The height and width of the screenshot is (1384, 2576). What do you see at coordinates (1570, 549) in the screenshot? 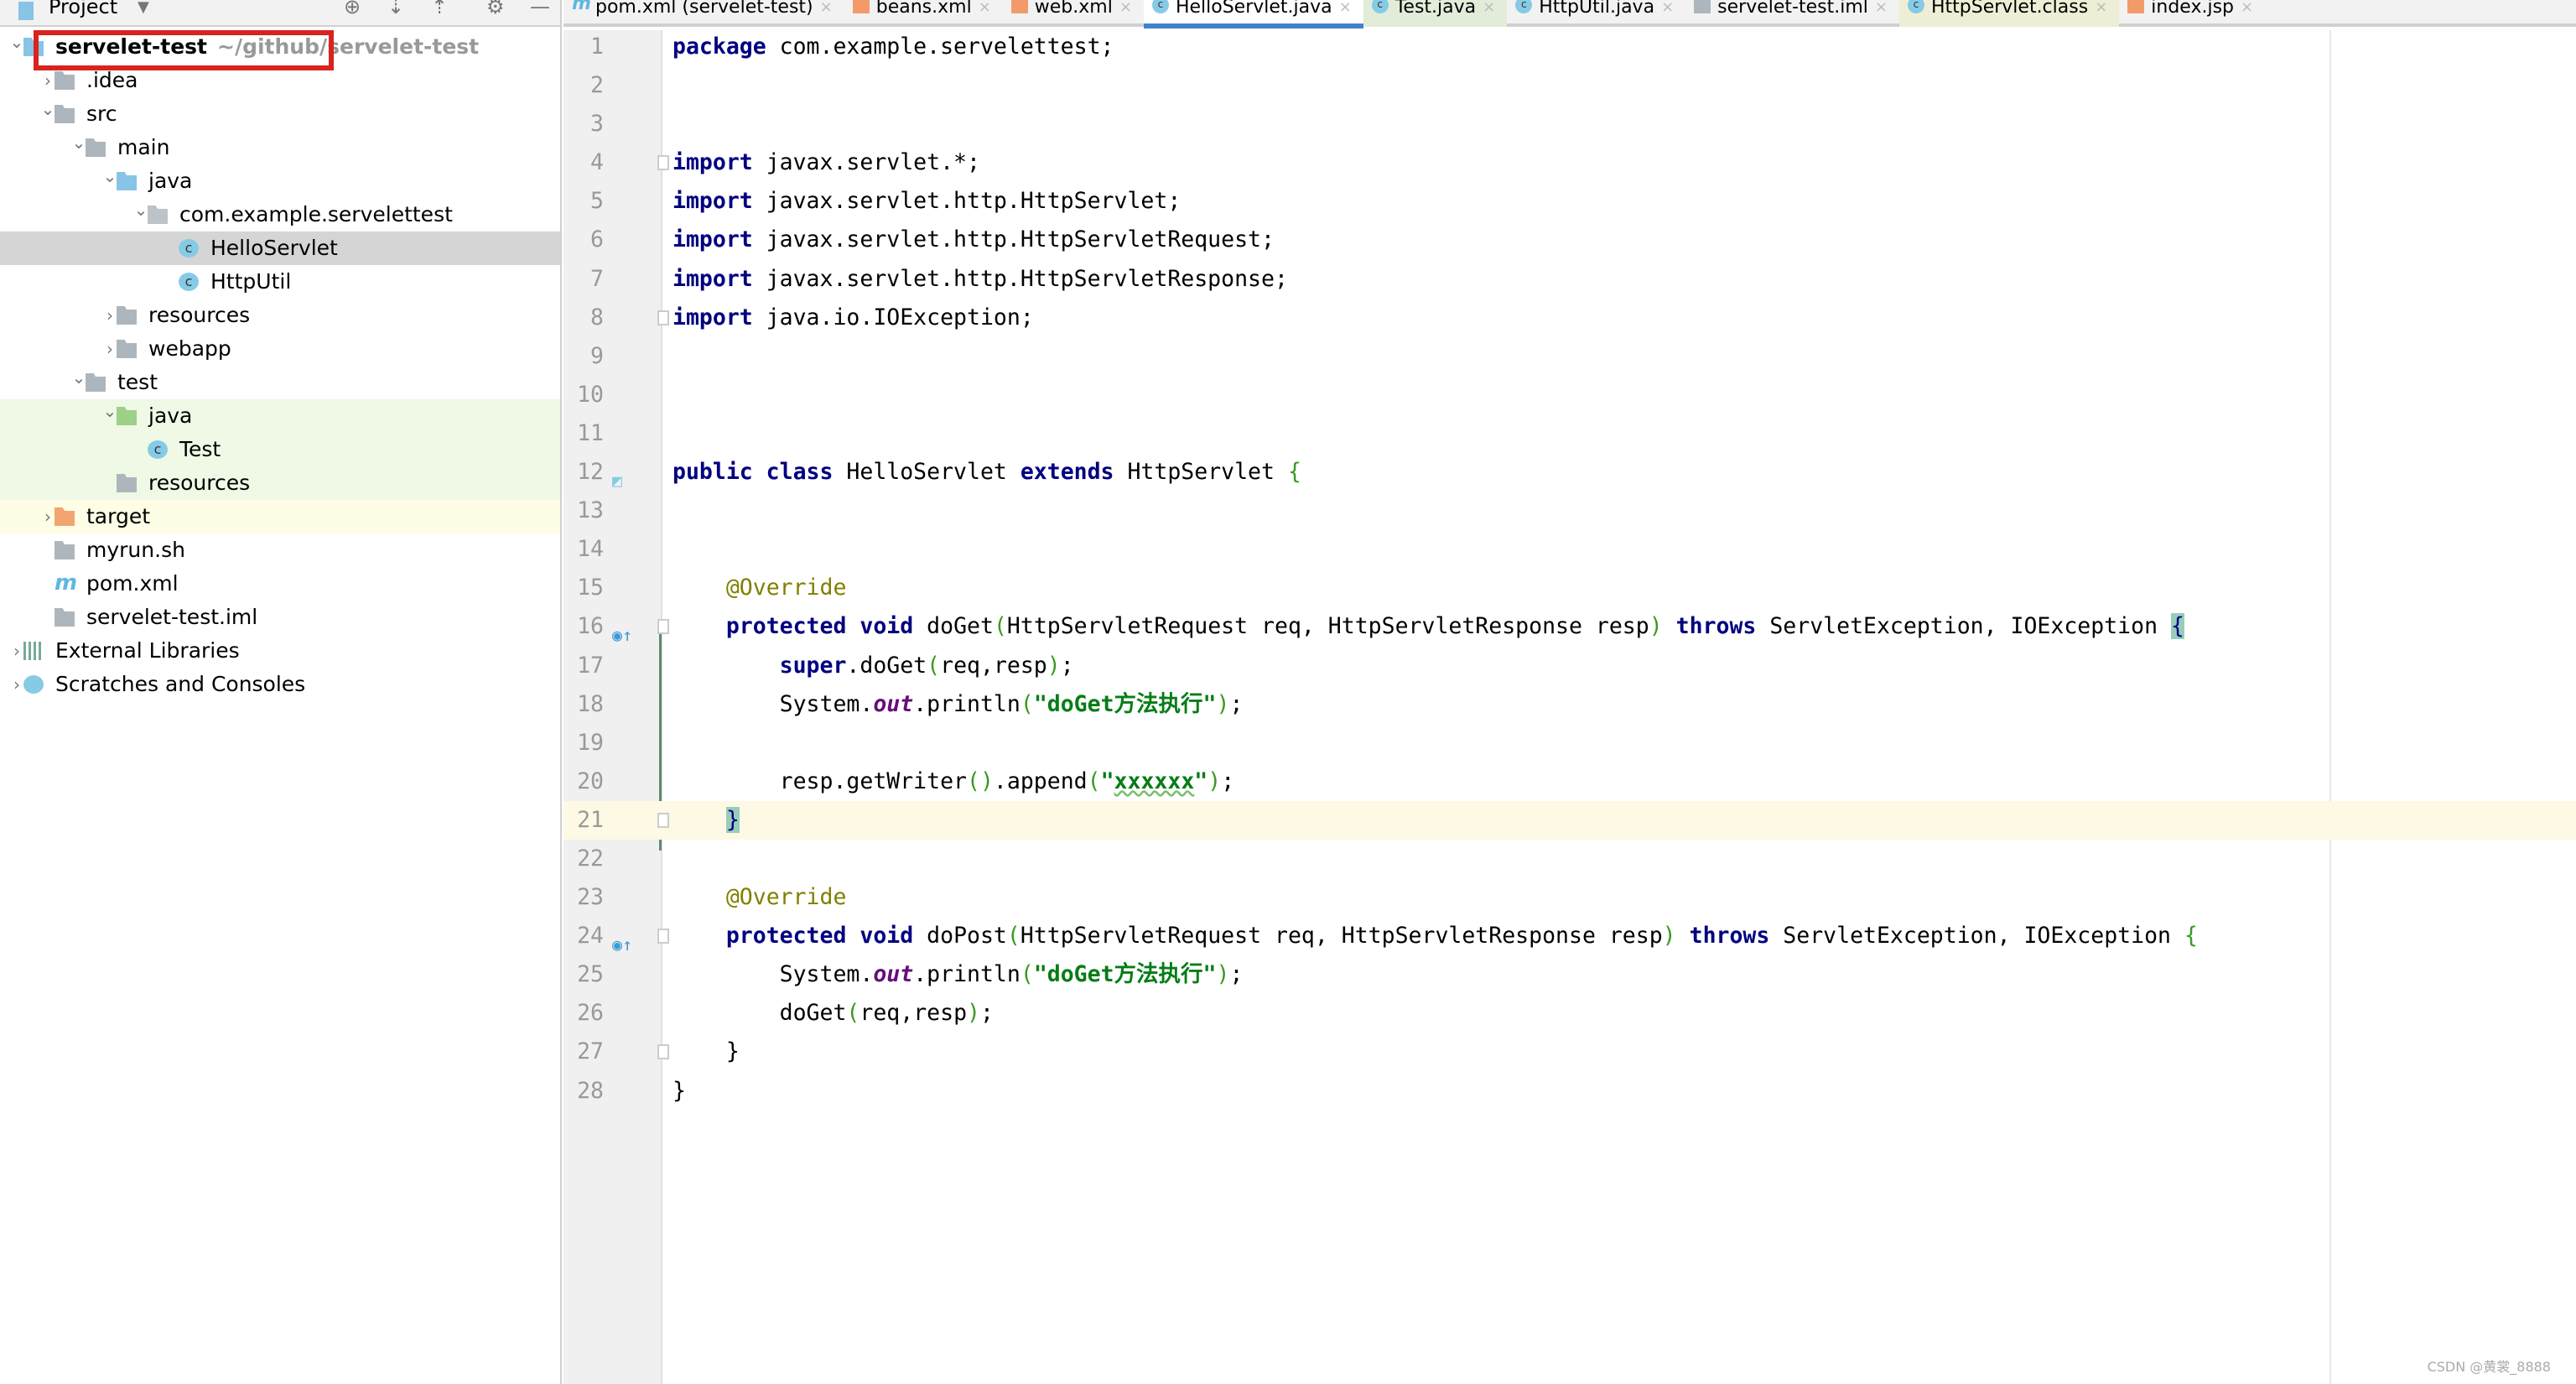
I see `code-line: 14` at bounding box center [1570, 549].